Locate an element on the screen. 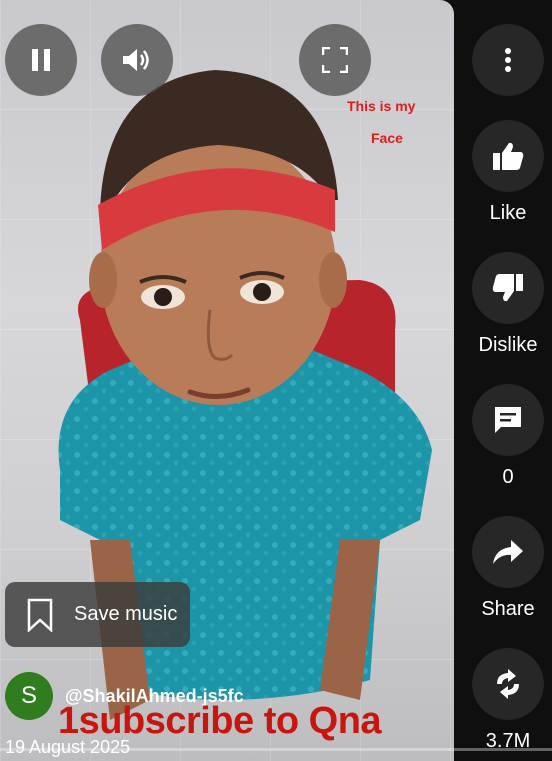 The width and height of the screenshot is (552, 761). remix-count: 3.7M is located at coordinates (508, 741).